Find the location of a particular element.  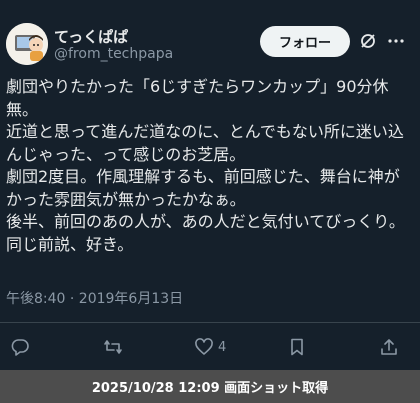

share-button is located at coordinates (389, 347).